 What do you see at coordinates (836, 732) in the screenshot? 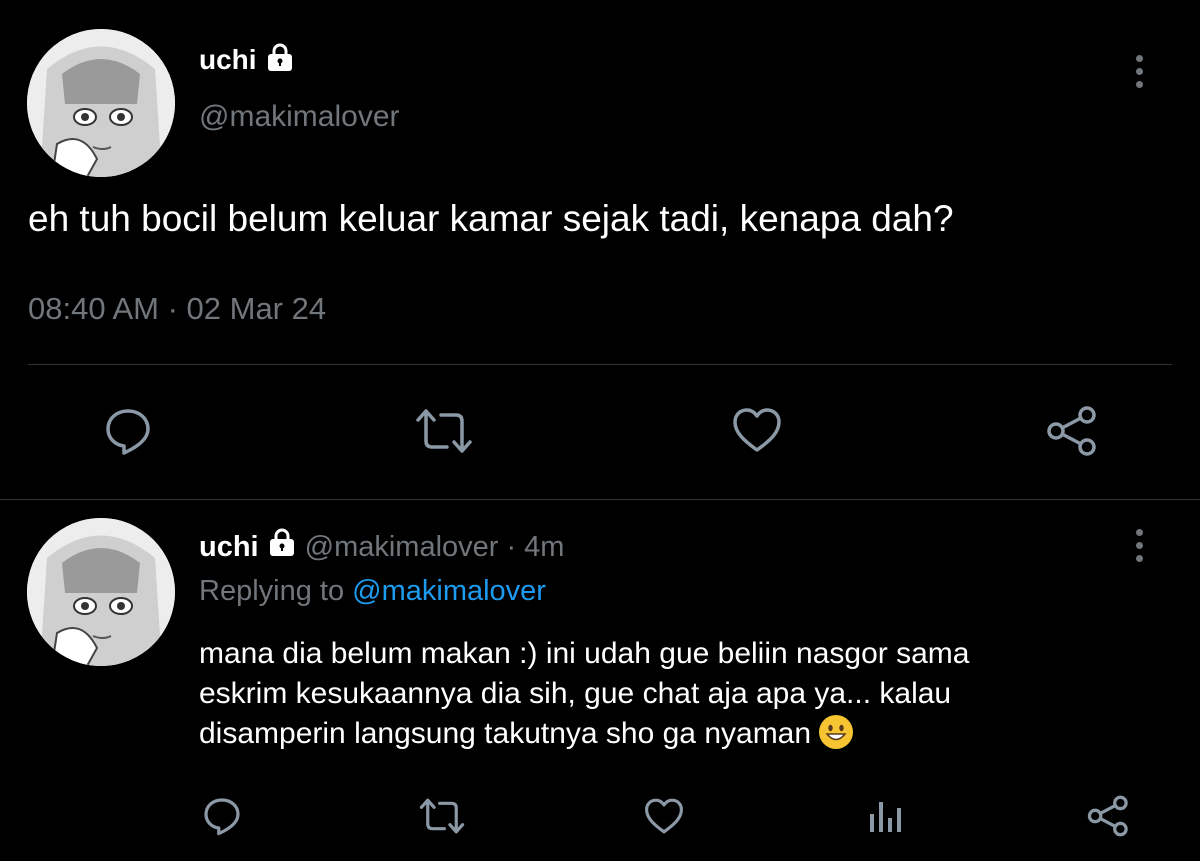
I see `grinning-face-emoji` at bounding box center [836, 732].